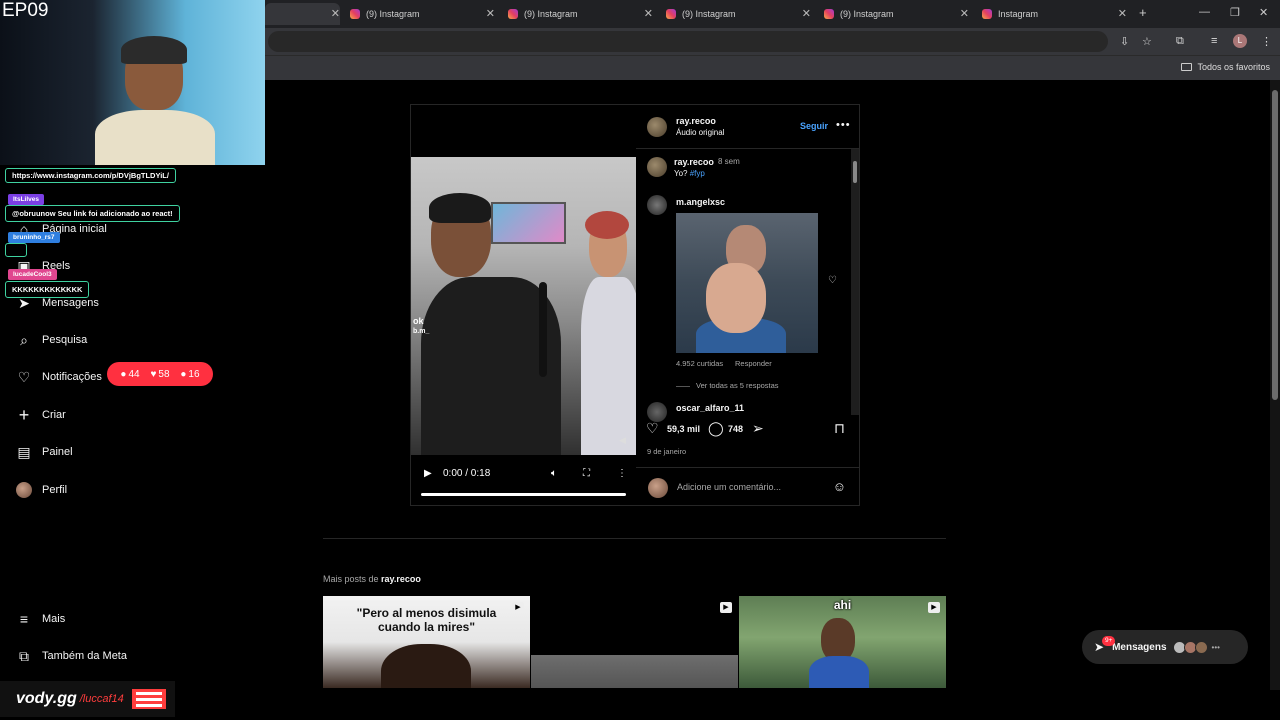  I want to click on section-divider, so click(634, 538).